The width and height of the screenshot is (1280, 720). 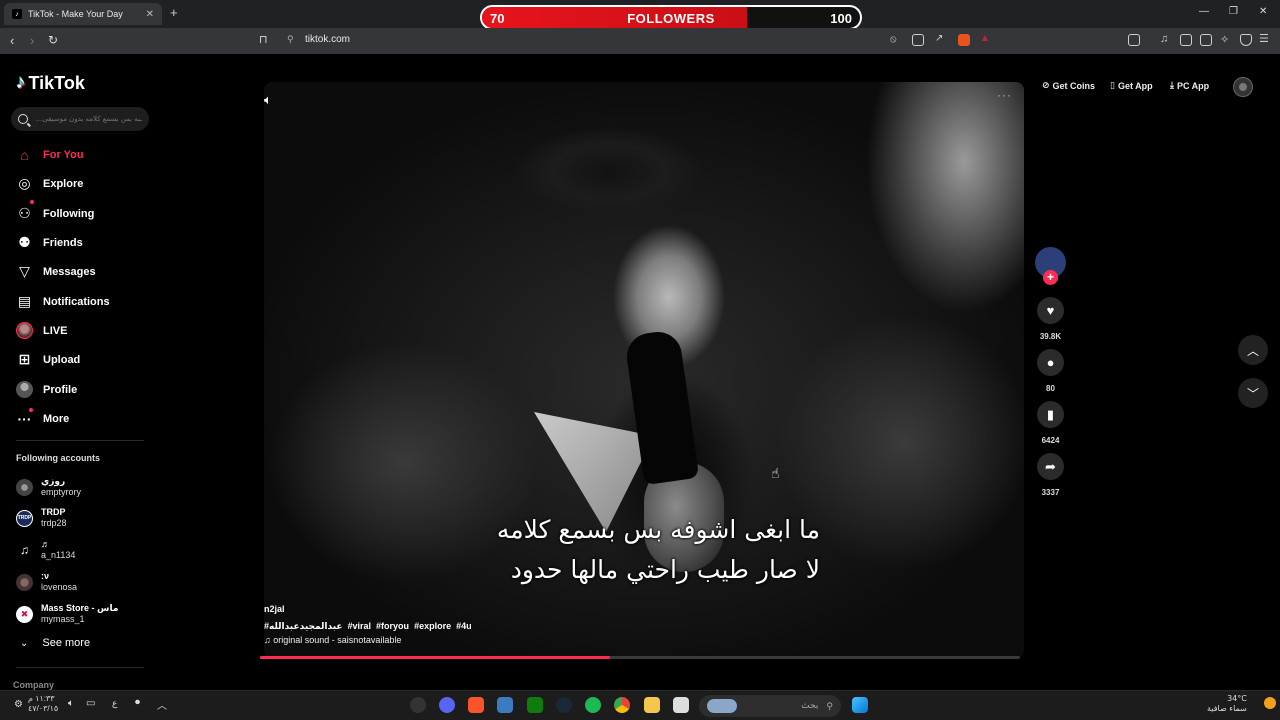 What do you see at coordinates (505, 705) in the screenshot?
I see `app-icon` at bounding box center [505, 705].